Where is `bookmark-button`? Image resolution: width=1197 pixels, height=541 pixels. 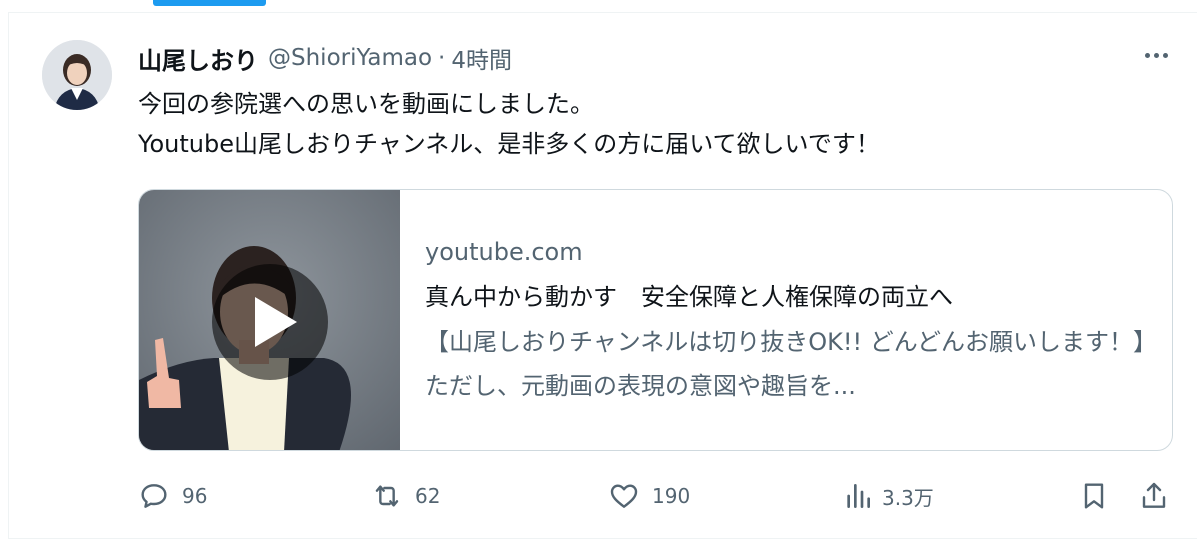
bookmark-button is located at coordinates (1094, 496).